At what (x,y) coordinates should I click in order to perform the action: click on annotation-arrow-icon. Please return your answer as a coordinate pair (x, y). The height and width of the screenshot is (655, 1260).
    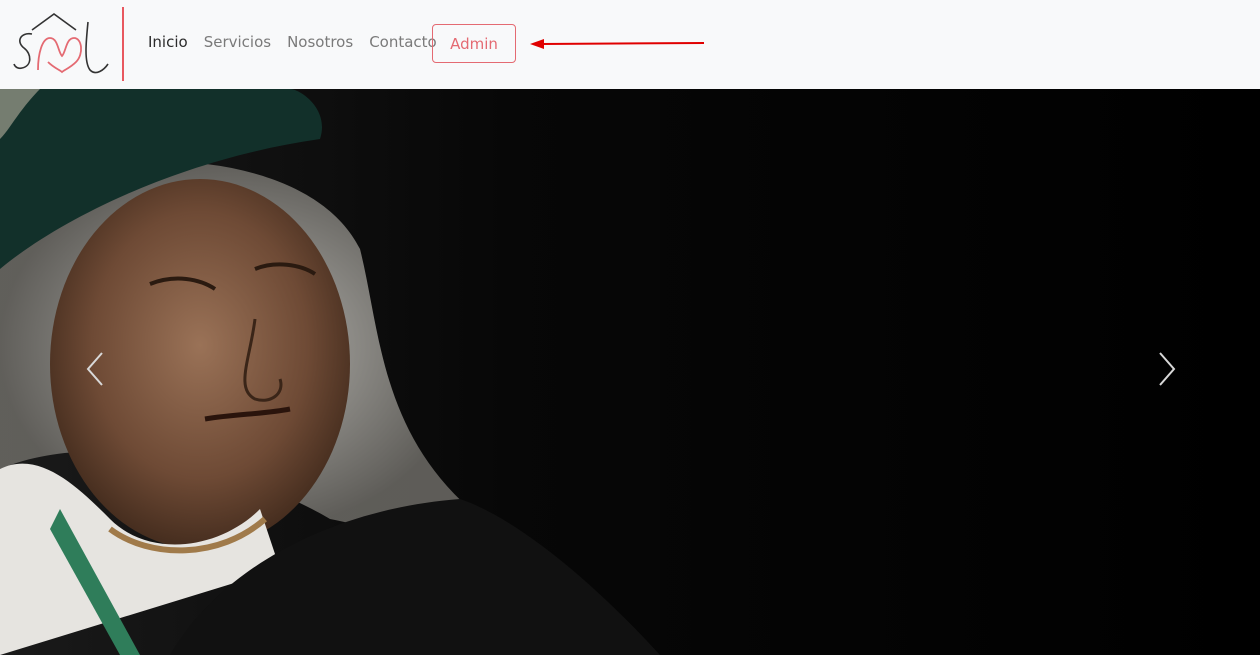
    Looking at the image, I should click on (617, 44).